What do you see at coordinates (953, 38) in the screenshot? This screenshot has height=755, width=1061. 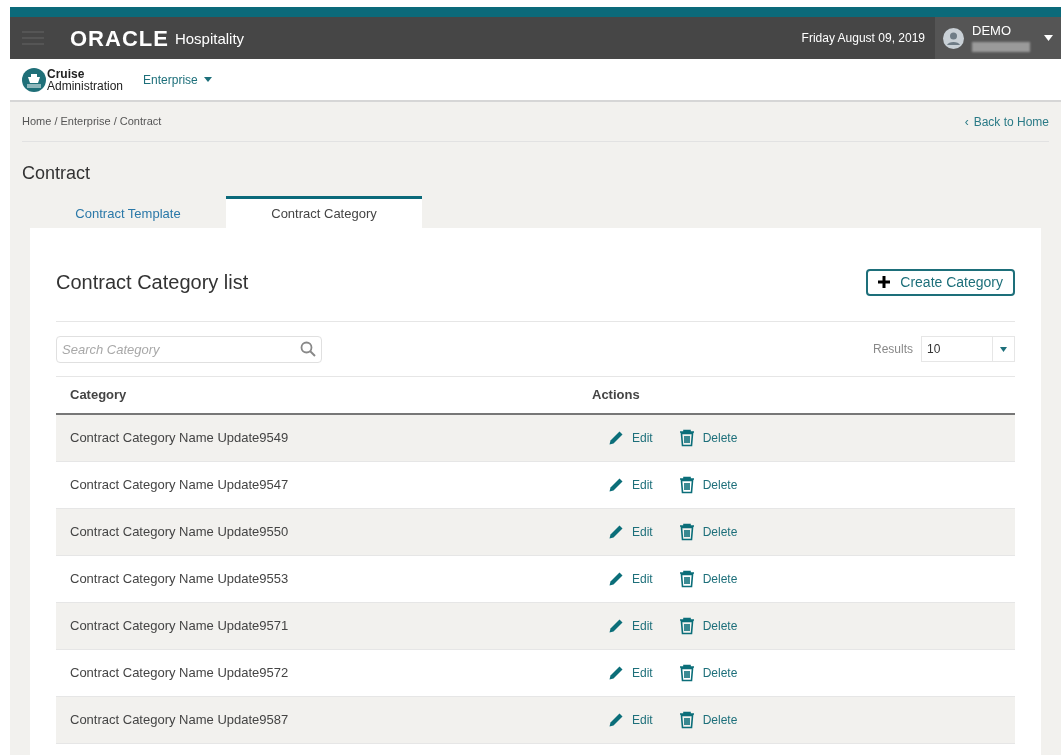 I see `avatar-icon` at bounding box center [953, 38].